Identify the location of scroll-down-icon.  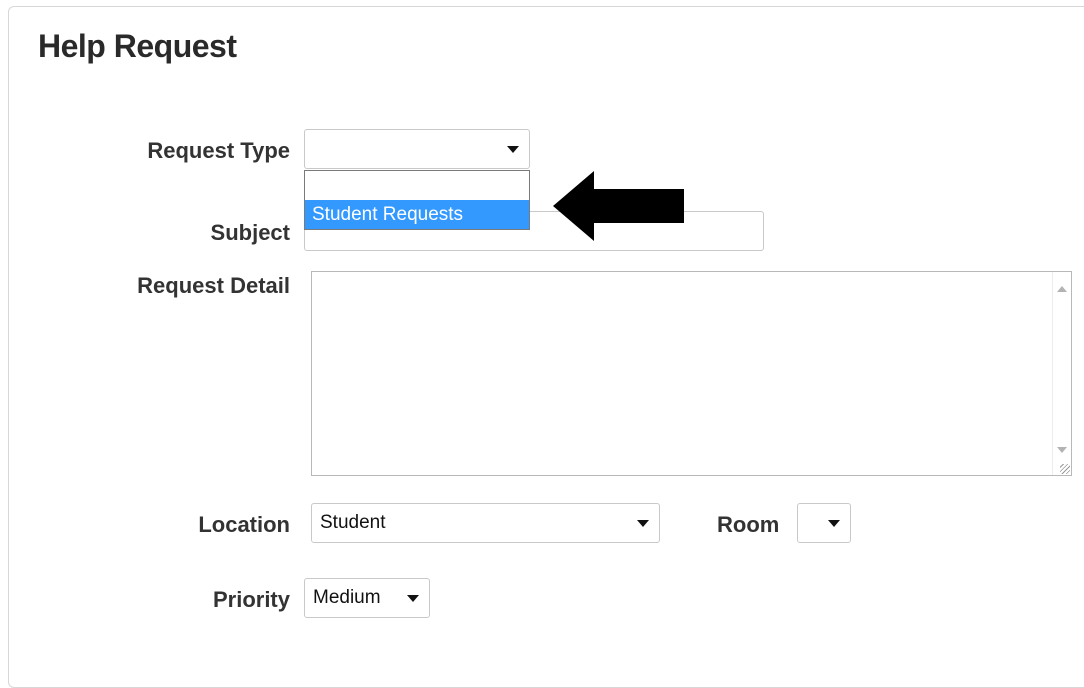
(1062, 450).